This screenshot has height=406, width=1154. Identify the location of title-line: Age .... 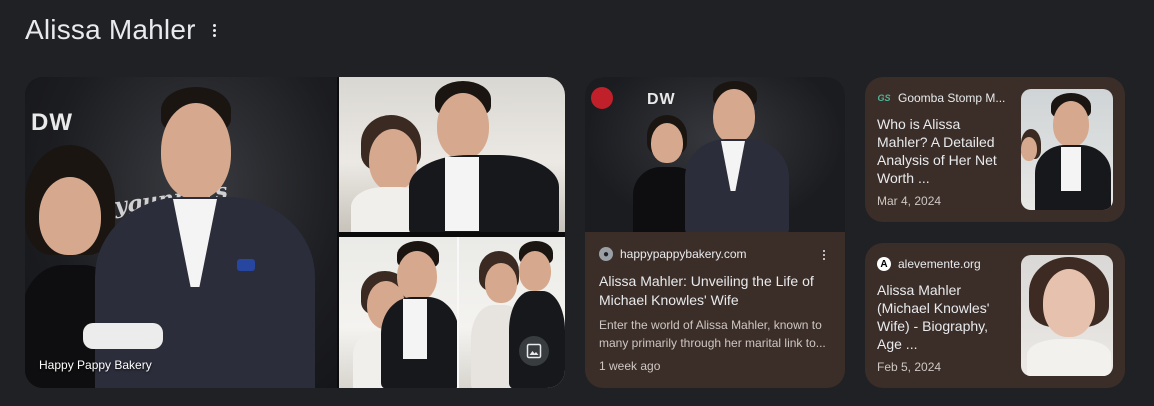
(897, 344).